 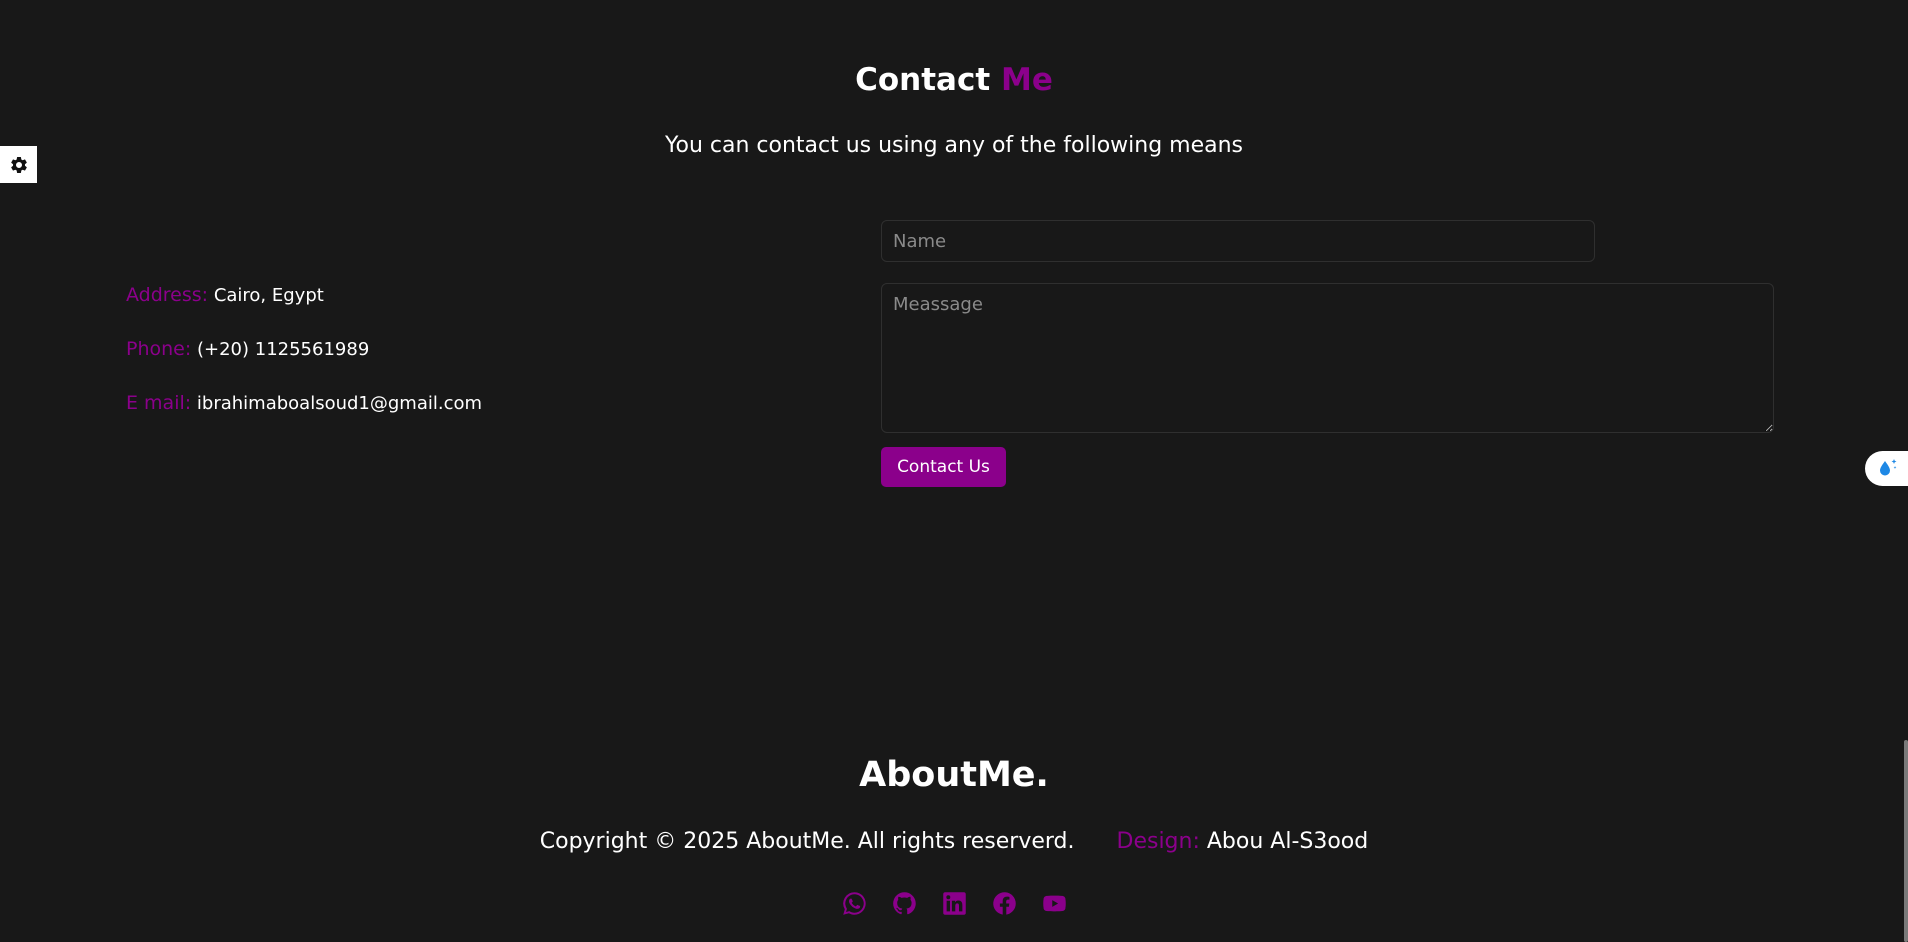 What do you see at coordinates (1238, 241) in the screenshot?
I see `name-input` at bounding box center [1238, 241].